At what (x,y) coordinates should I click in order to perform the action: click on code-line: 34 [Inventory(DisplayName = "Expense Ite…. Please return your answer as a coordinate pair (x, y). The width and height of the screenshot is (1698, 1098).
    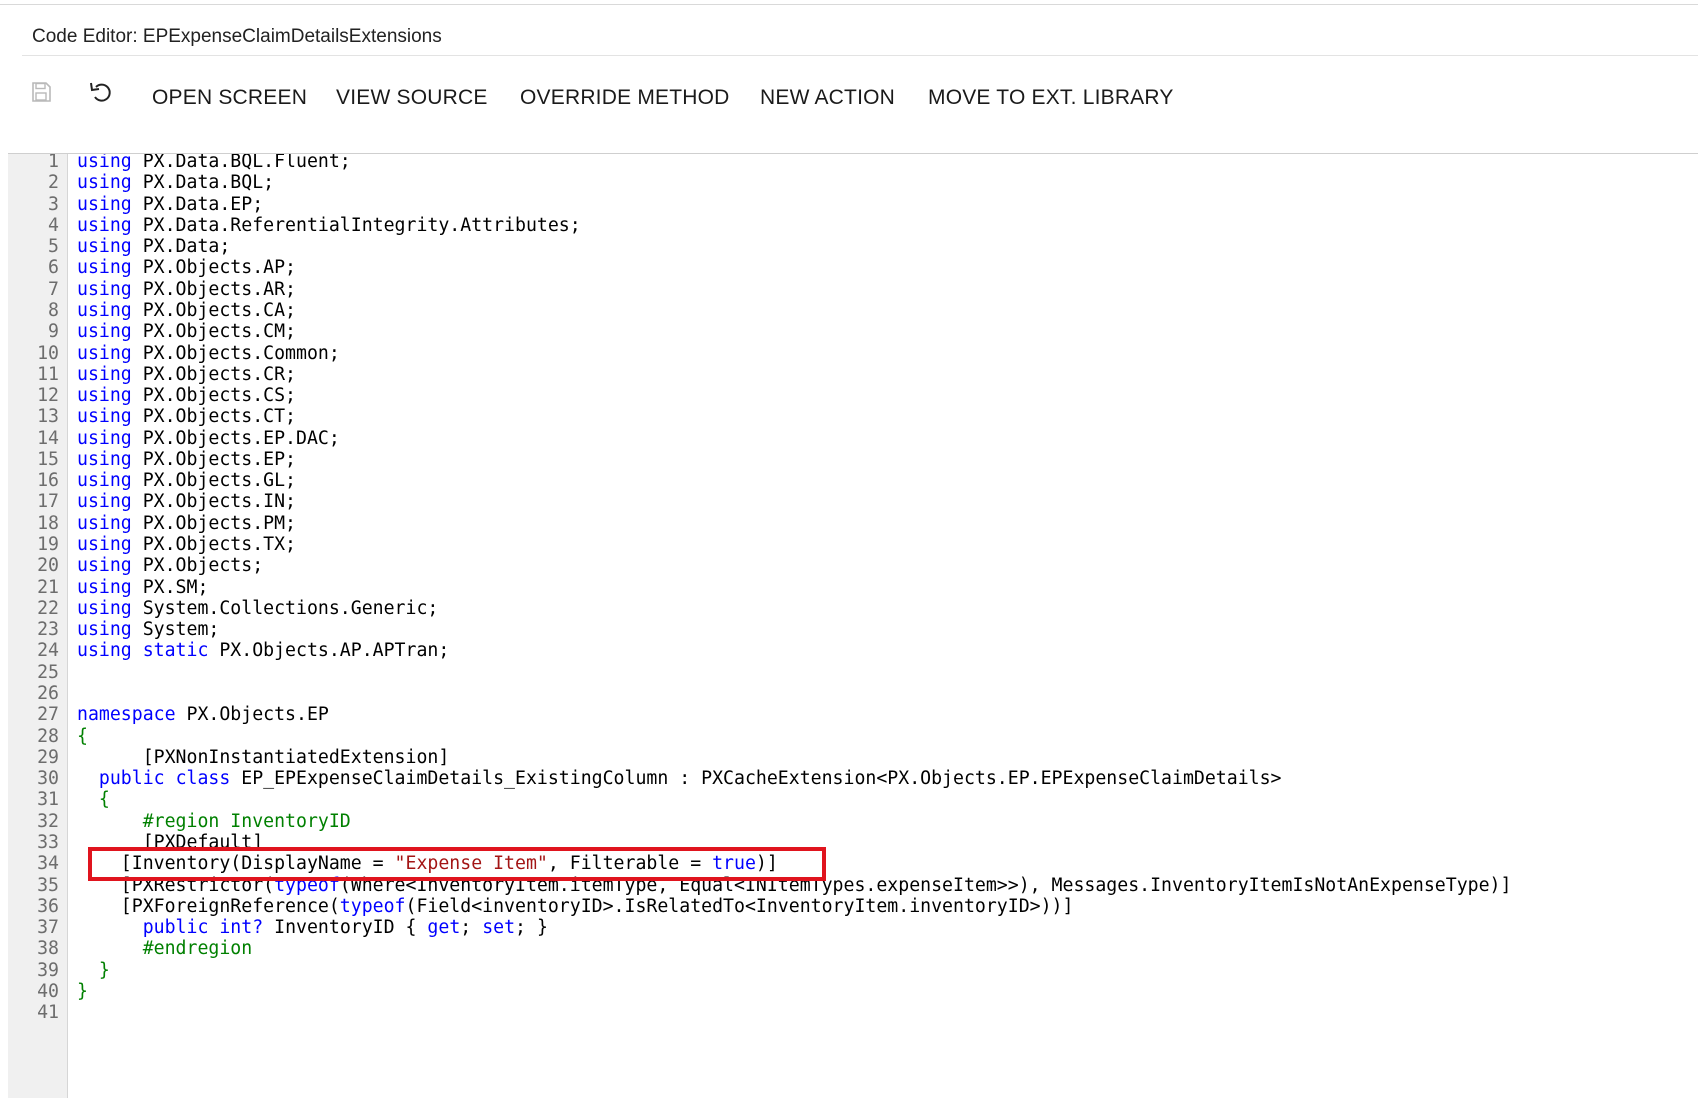
    Looking at the image, I should click on (853, 863).